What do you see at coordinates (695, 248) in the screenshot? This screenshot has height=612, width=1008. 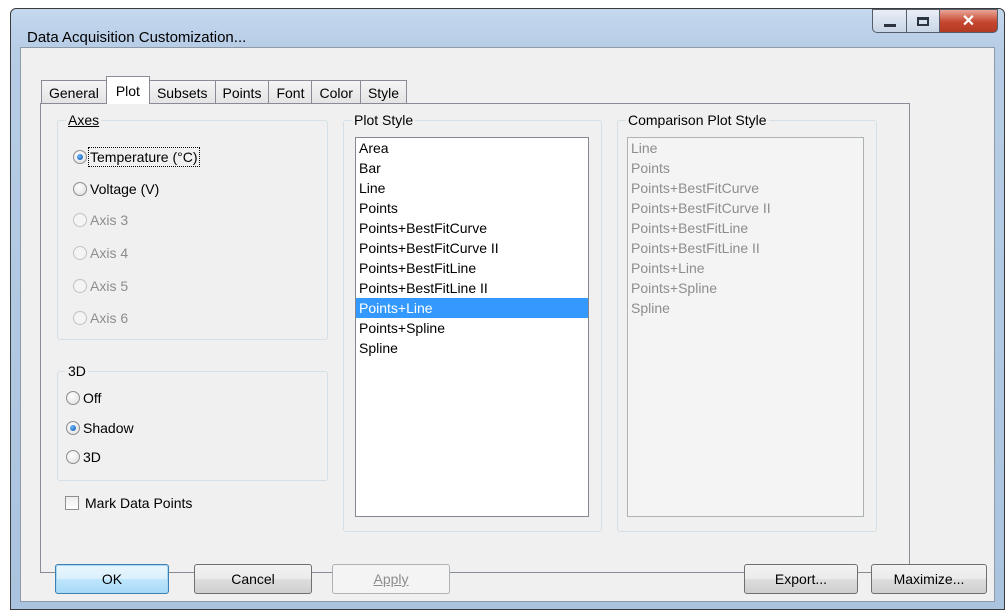 I see `comparison-plot-style-item: Points+BestFitLine II` at bounding box center [695, 248].